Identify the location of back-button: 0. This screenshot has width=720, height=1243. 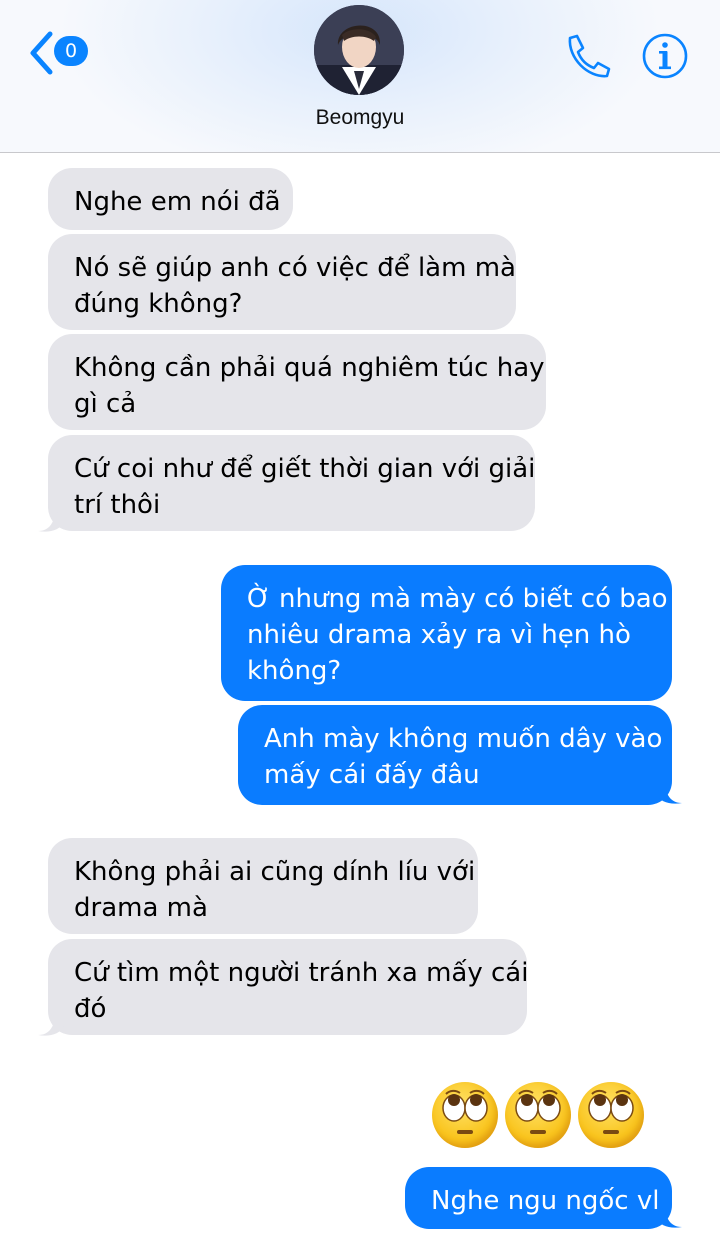
(60, 53).